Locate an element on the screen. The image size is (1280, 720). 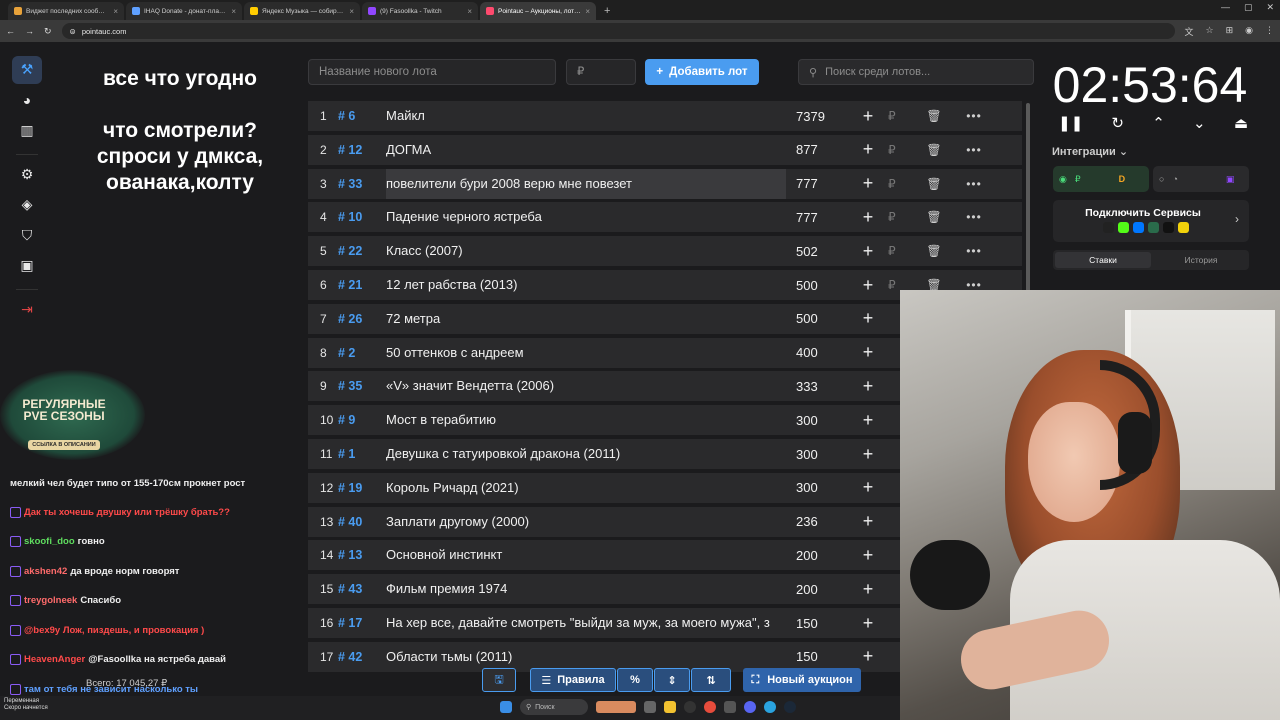
lot-name: Класс (2007) is located at coordinates (586, 251).